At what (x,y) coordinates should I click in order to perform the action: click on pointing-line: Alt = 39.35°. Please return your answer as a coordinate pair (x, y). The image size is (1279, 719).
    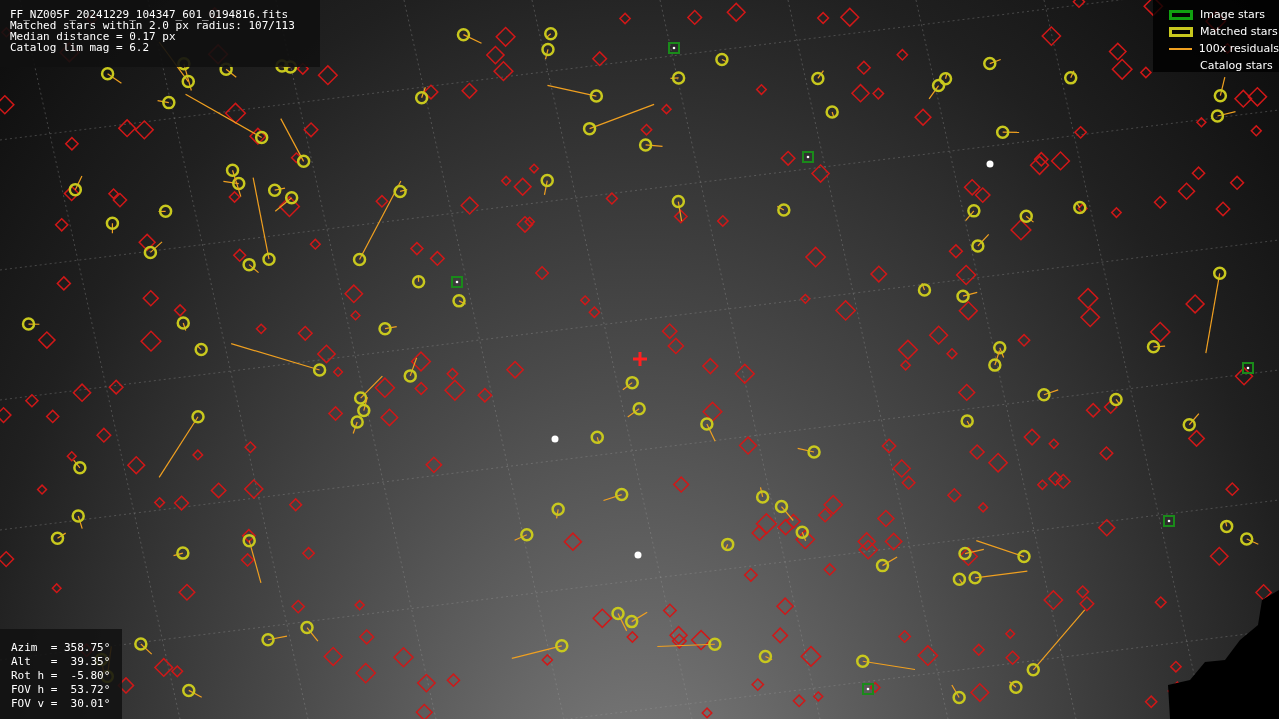
    Looking at the image, I should click on (61, 662).